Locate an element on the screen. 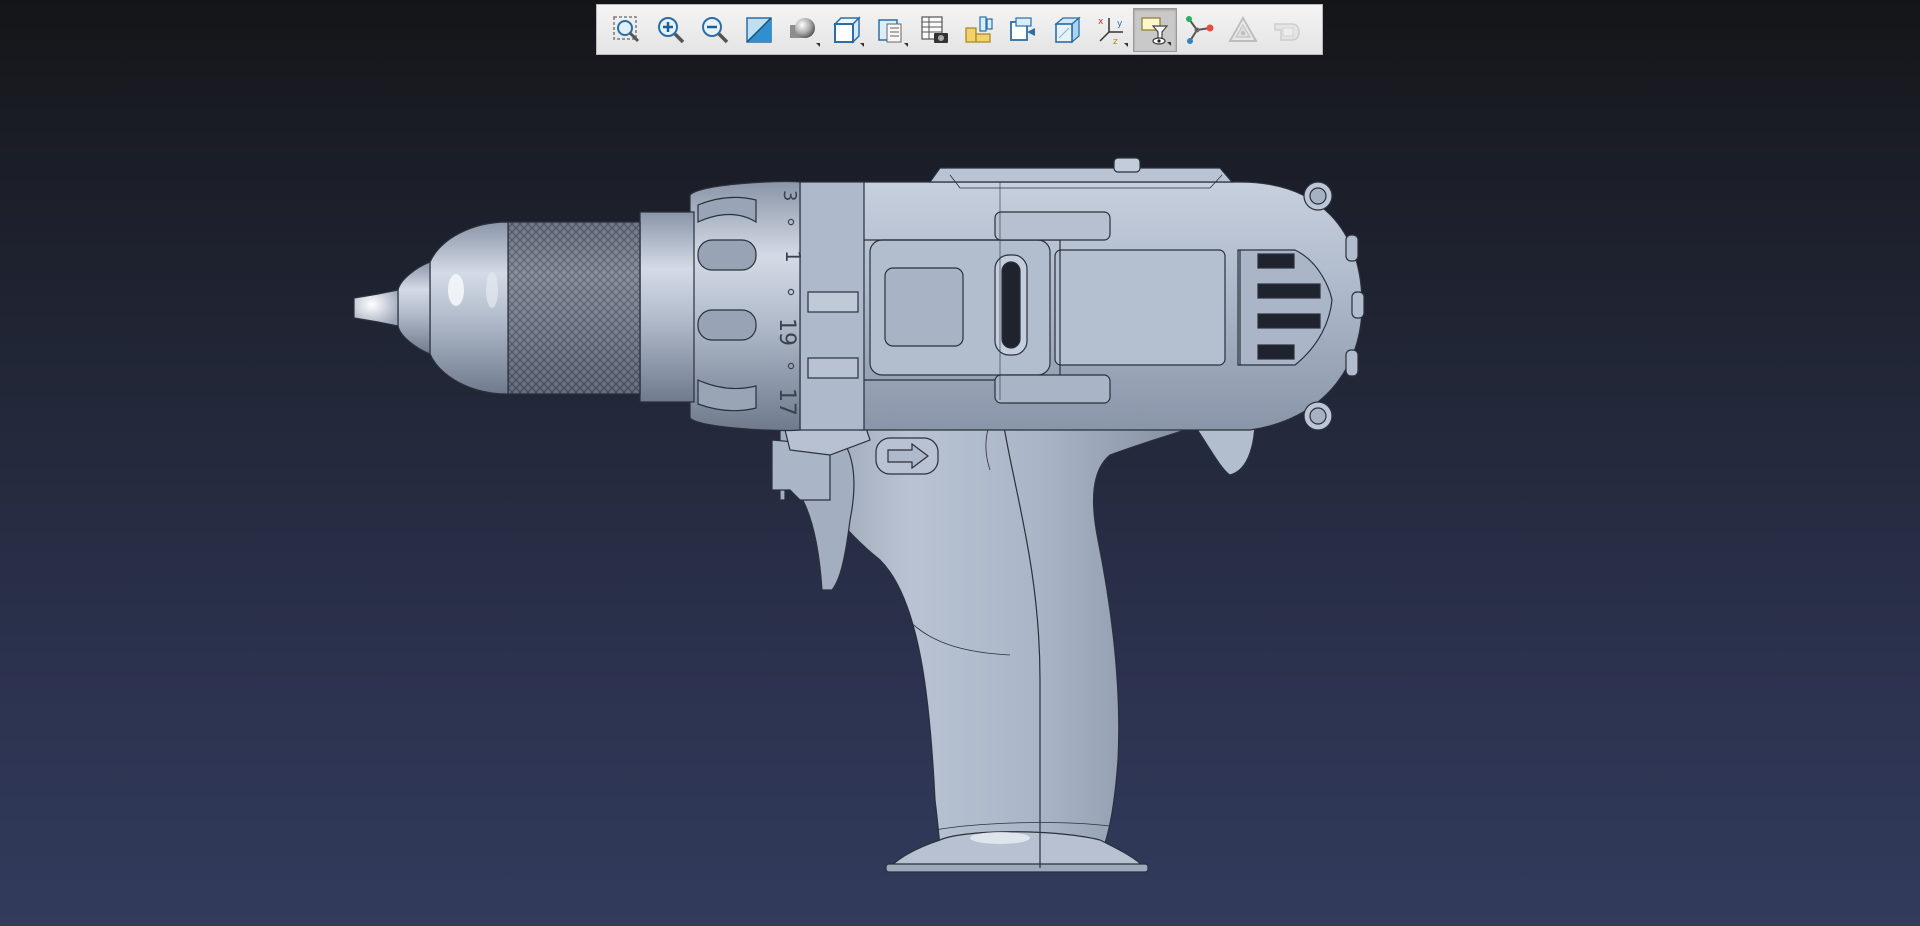  clutch-number: 1 is located at coordinates (793, 256).